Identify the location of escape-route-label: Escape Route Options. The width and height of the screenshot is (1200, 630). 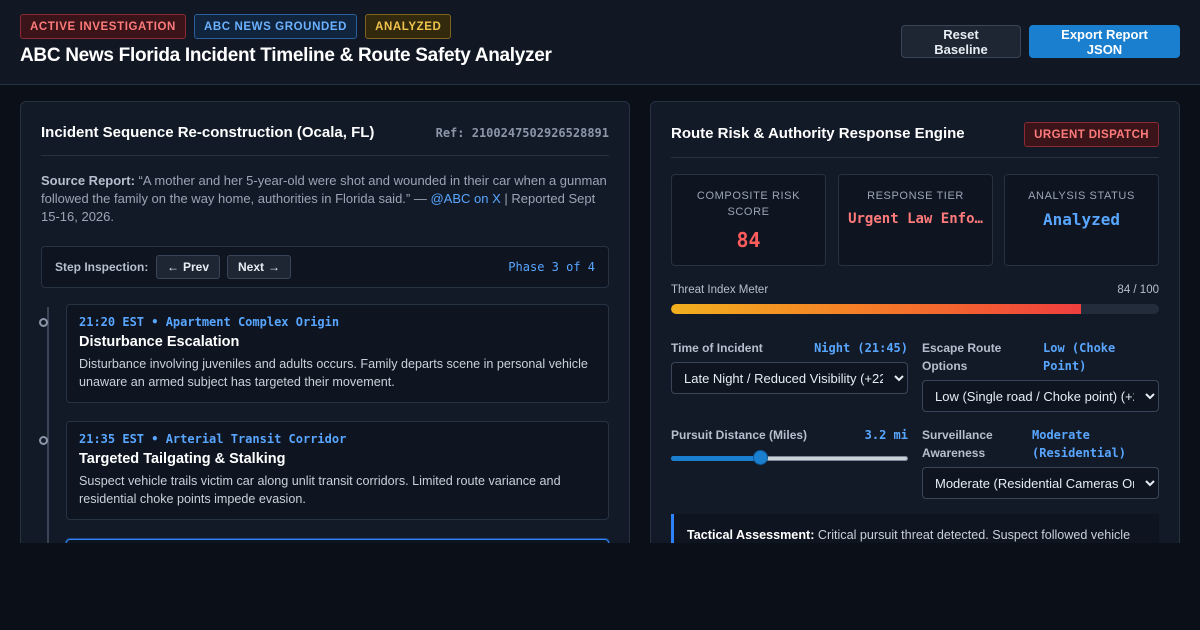
(962, 357).